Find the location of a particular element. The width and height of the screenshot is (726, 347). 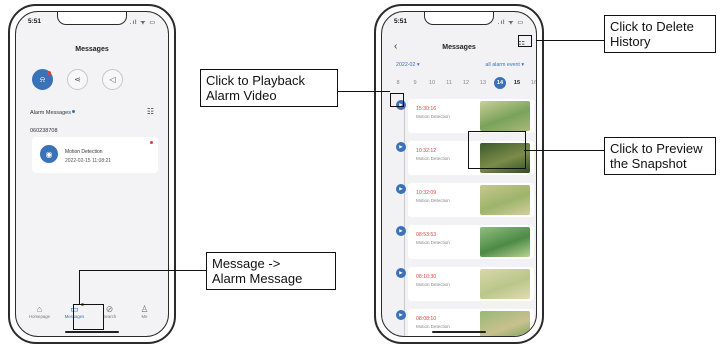

event-card: 10:32:09 Motion Detection is located at coordinates (471, 200).